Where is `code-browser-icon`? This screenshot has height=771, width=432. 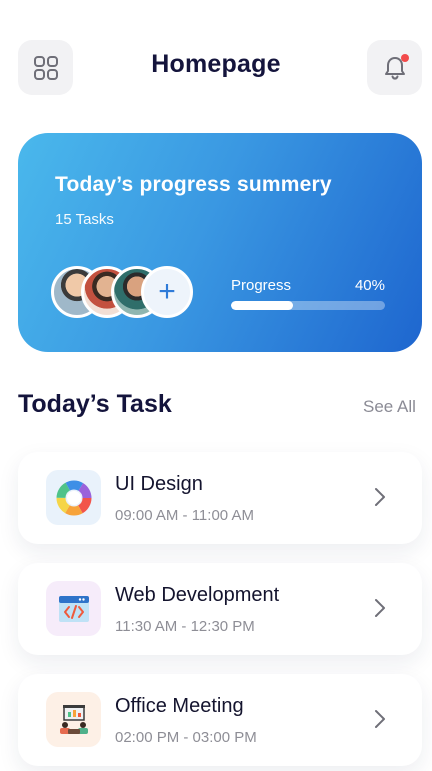
code-browser-icon is located at coordinates (73, 608).